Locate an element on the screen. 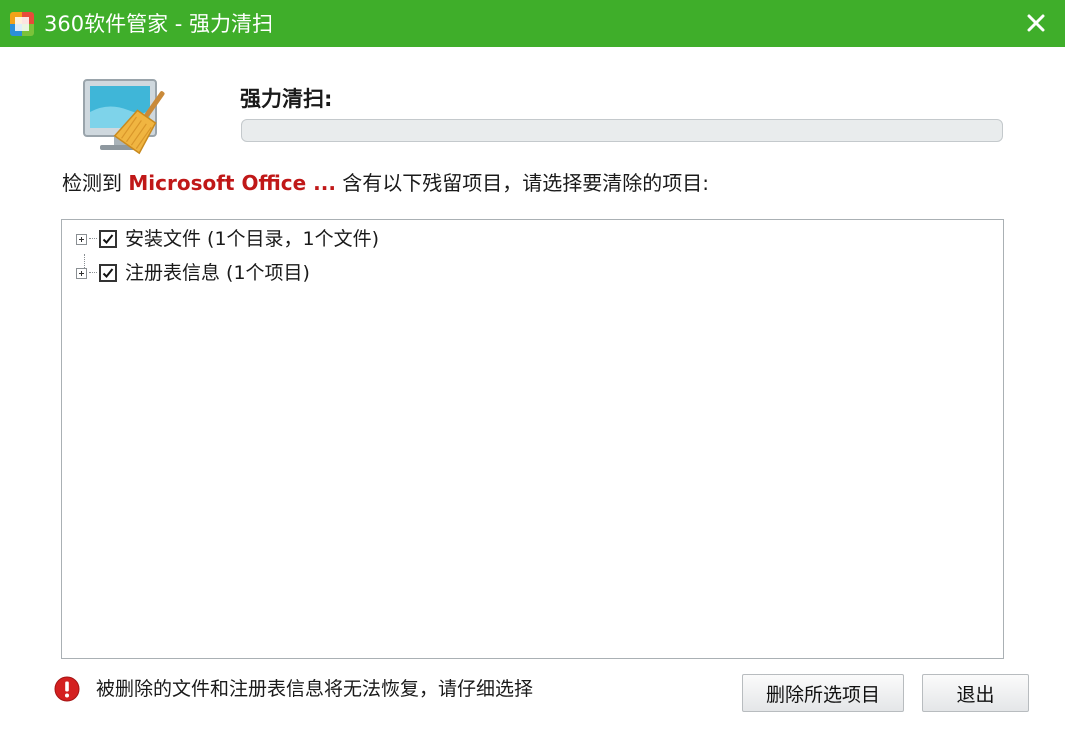 The height and width of the screenshot is (738, 1065). progress-bar is located at coordinates (622, 130).